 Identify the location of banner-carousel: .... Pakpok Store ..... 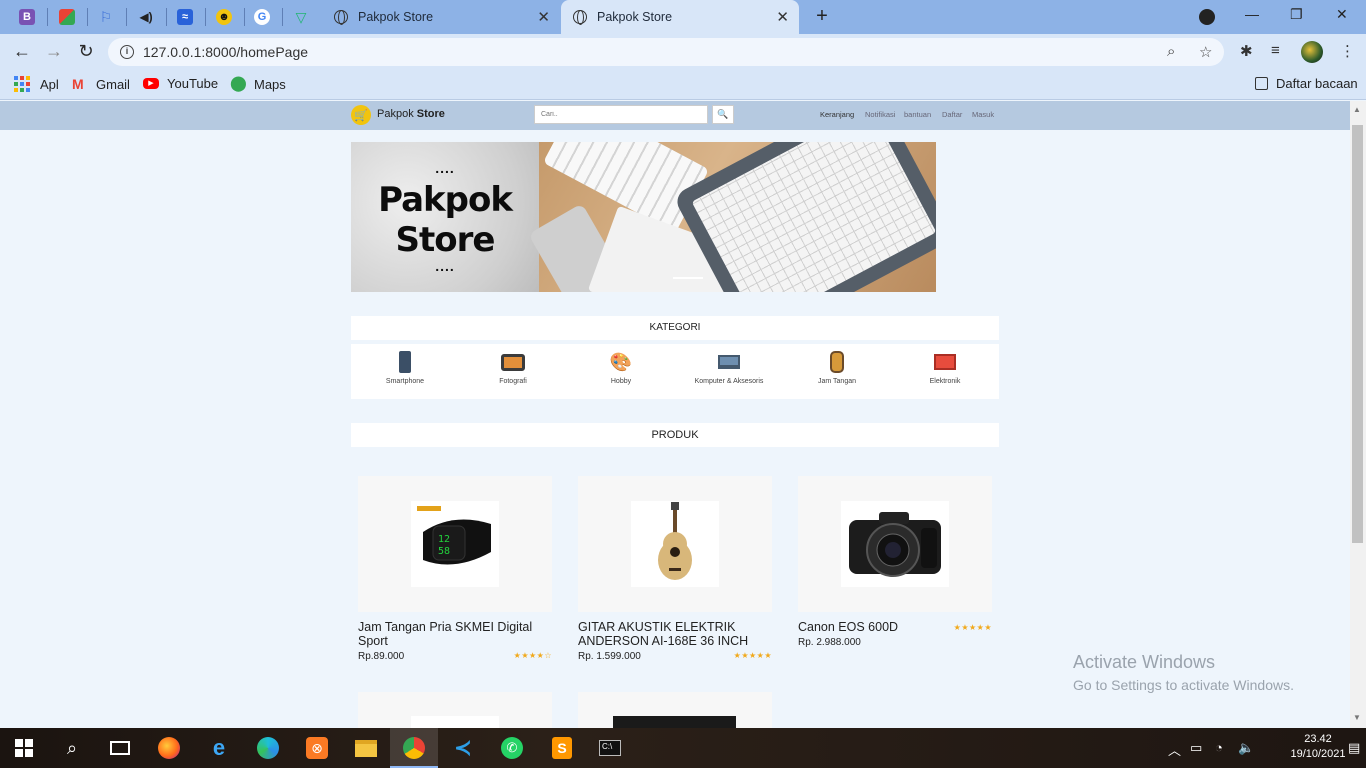
(643, 217).